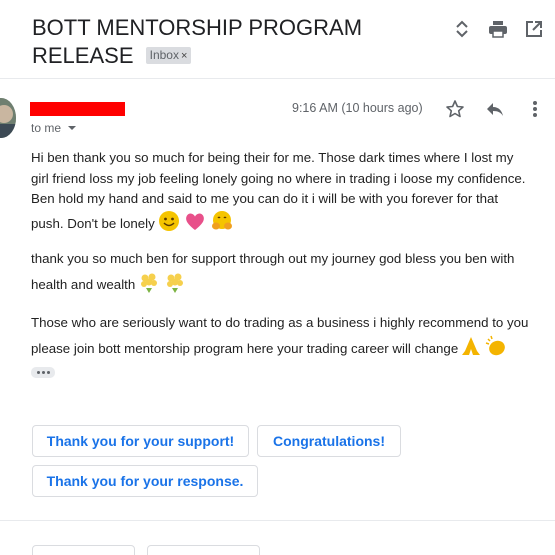 Image resolution: width=555 pixels, height=555 pixels. I want to click on thread-toolbar, so click(498, 29).